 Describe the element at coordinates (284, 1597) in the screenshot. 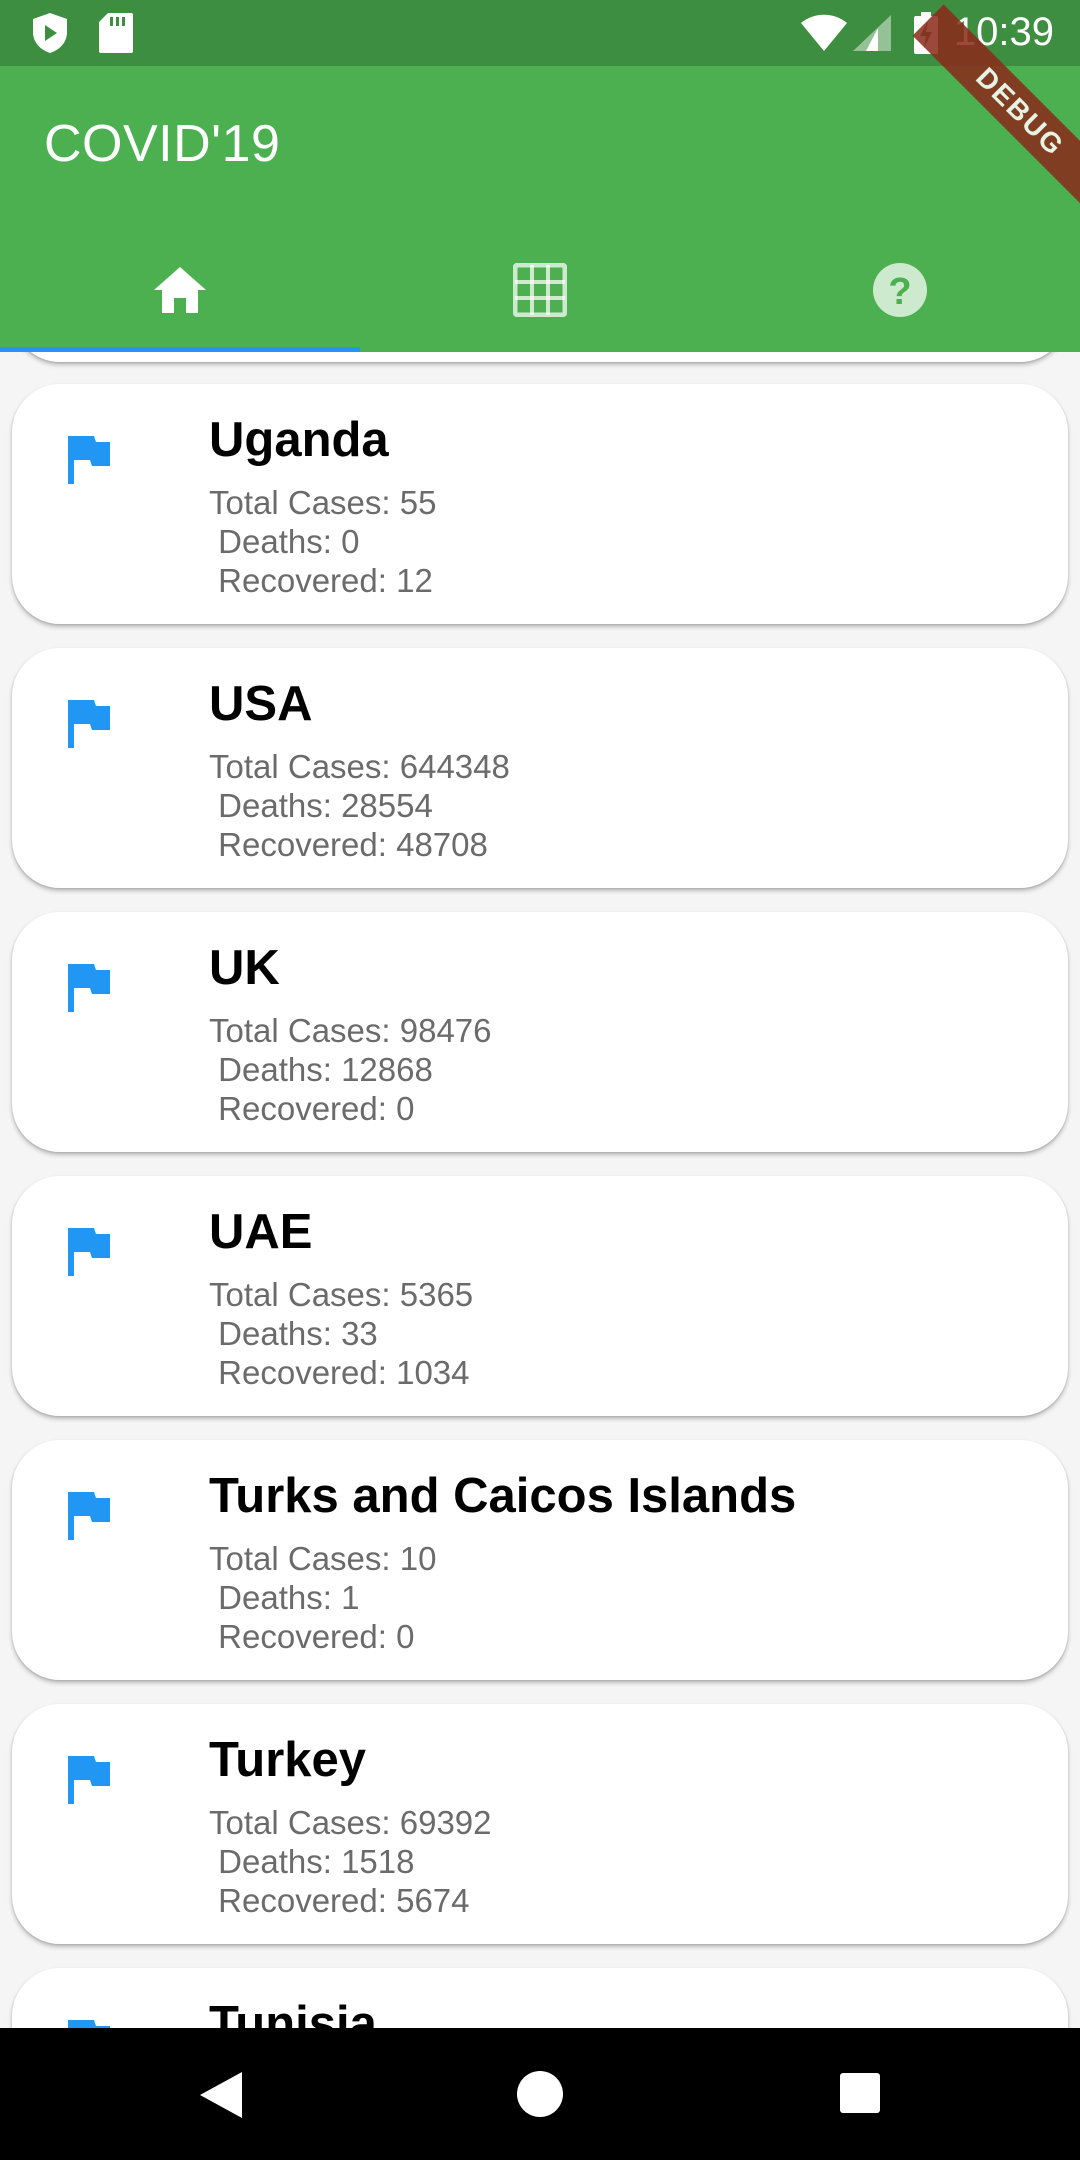

I see `deaths: Deaths: 1` at that location.